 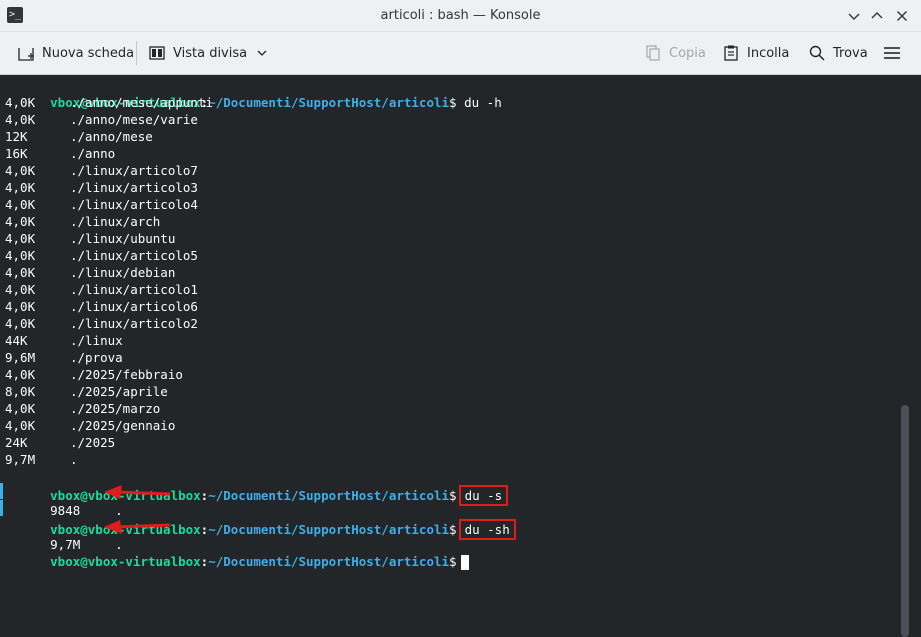 I want to click on new-tab-button: Nuova scheda, so click(x=75, y=53).